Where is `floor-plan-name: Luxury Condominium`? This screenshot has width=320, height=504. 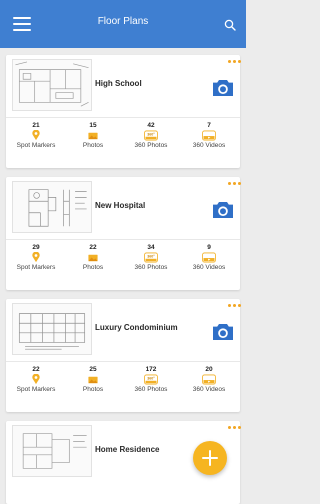 floor-plan-name: Luxury Condominium is located at coordinates (136, 327).